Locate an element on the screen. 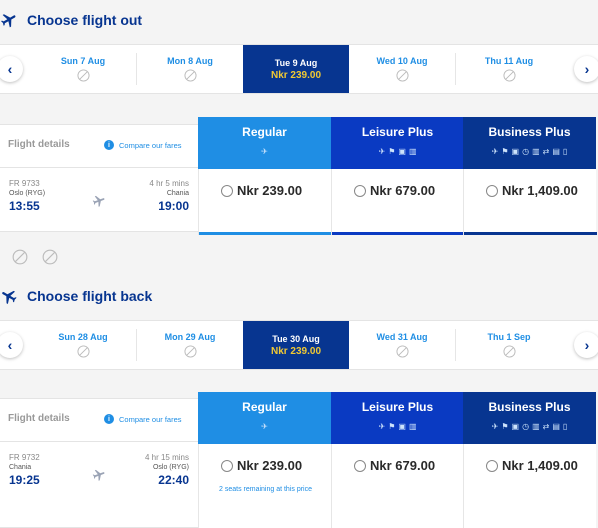 Image resolution: width=598 pixels, height=528 pixels. departure-time: 19:25 is located at coordinates (24, 480).